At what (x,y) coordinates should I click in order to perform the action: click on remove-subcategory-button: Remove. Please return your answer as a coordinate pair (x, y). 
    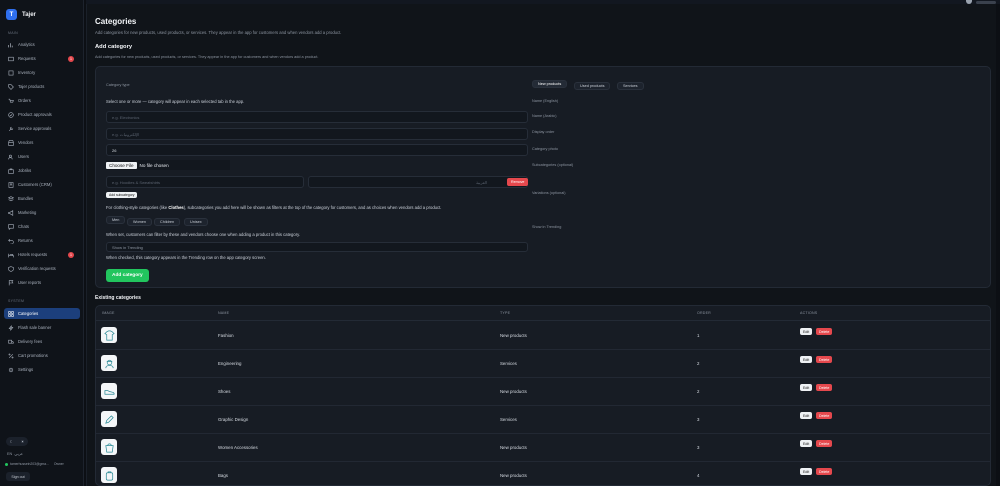
    Looking at the image, I should click on (518, 182).